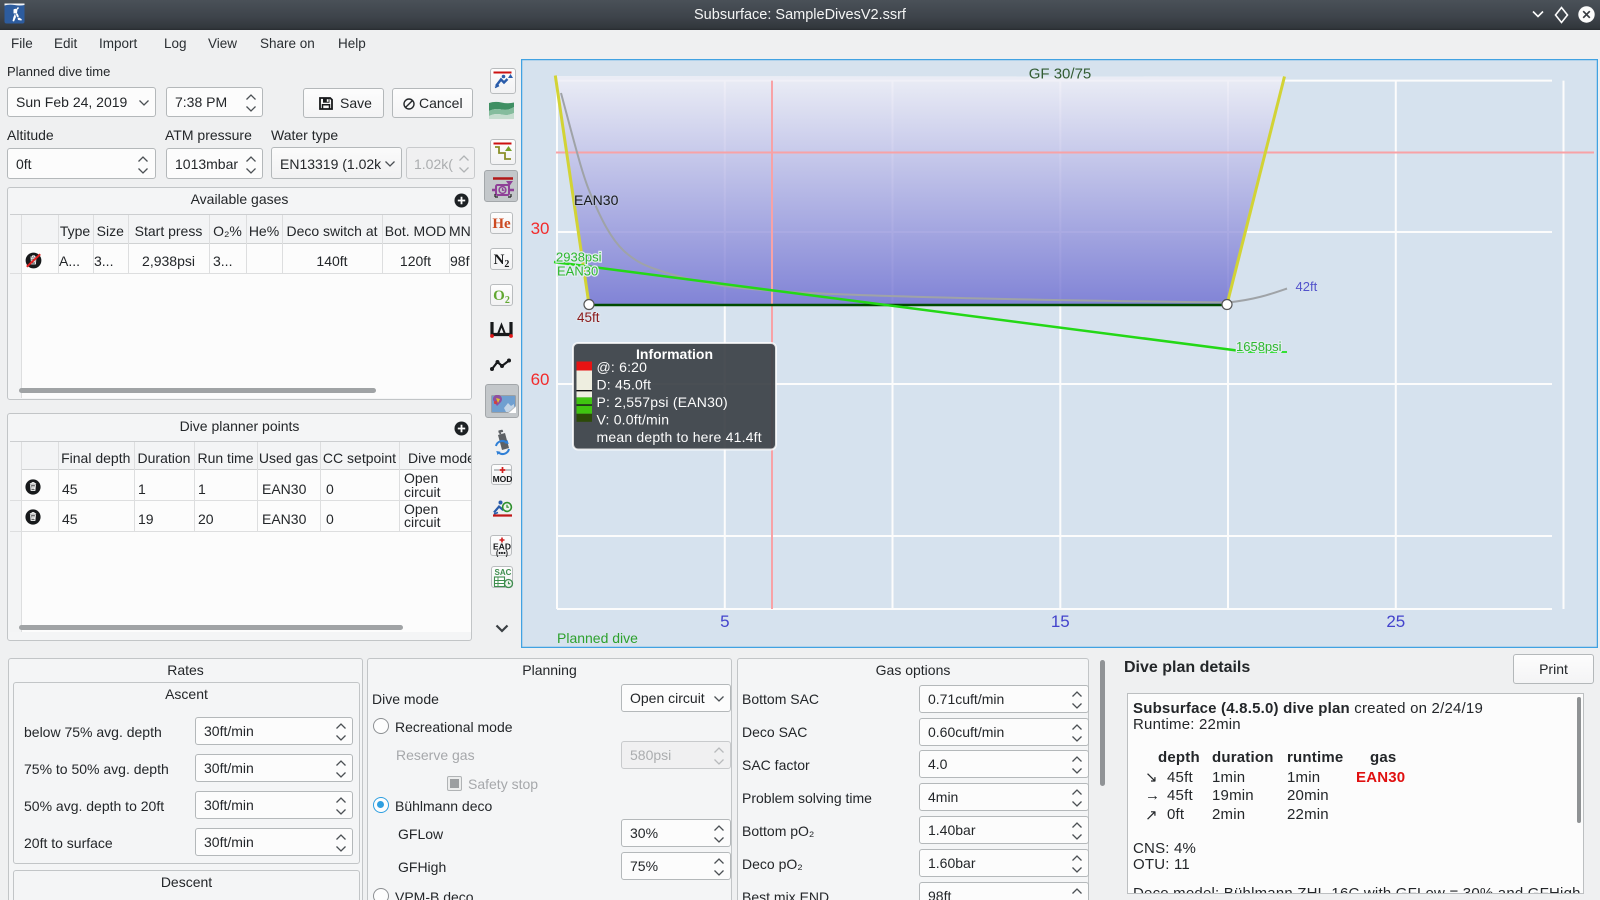  Describe the element at coordinates (674, 354) in the screenshot. I see `svg-text: Information` at that location.